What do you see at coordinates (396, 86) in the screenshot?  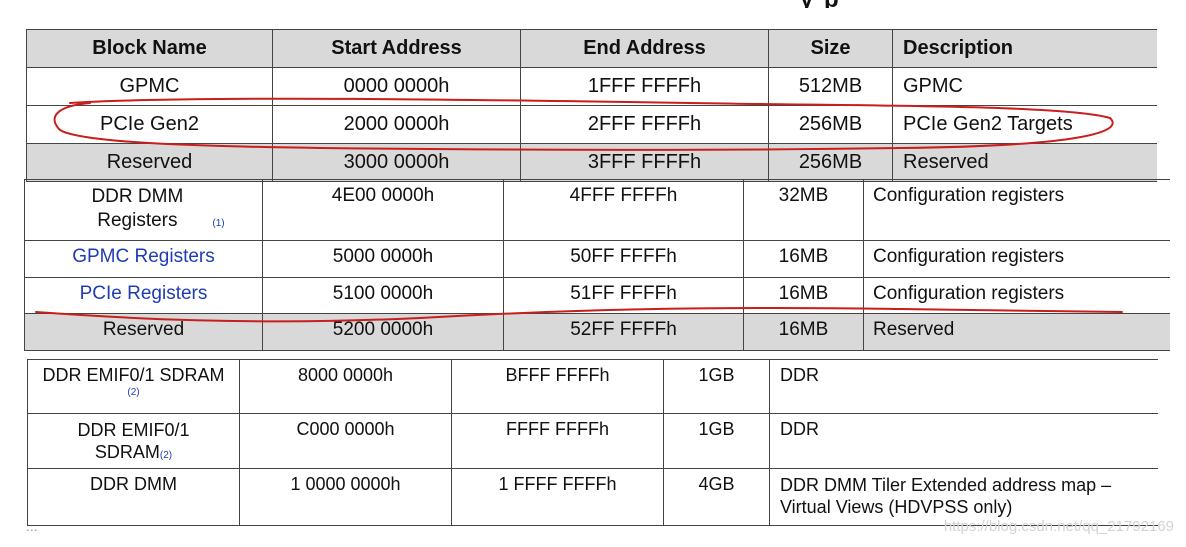 I see `cell-start-address: 0000 0000h` at bounding box center [396, 86].